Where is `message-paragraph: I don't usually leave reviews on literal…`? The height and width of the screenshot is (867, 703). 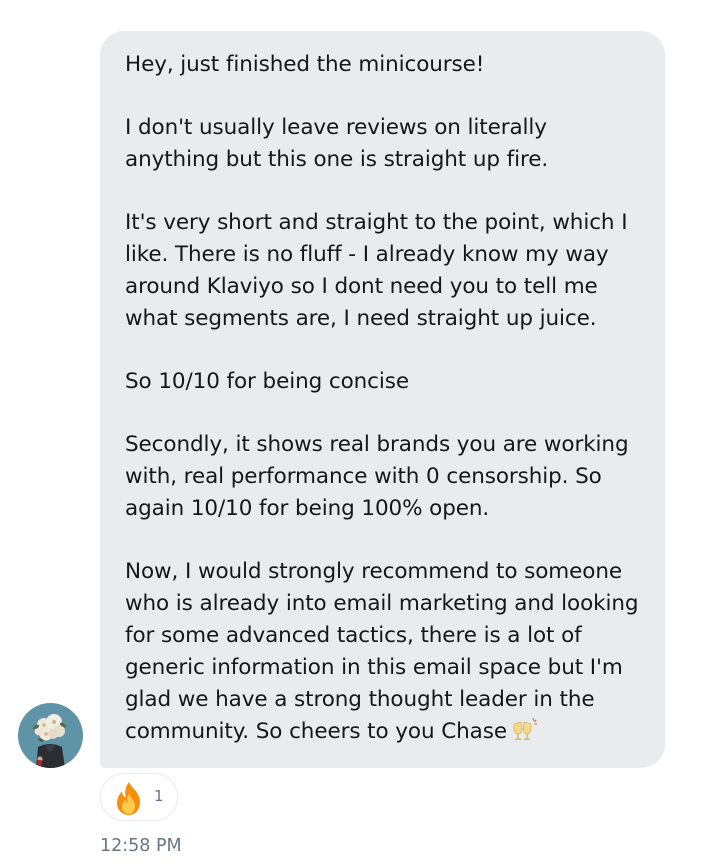 message-paragraph: I don't usually leave reviews on literal… is located at coordinates (337, 143).